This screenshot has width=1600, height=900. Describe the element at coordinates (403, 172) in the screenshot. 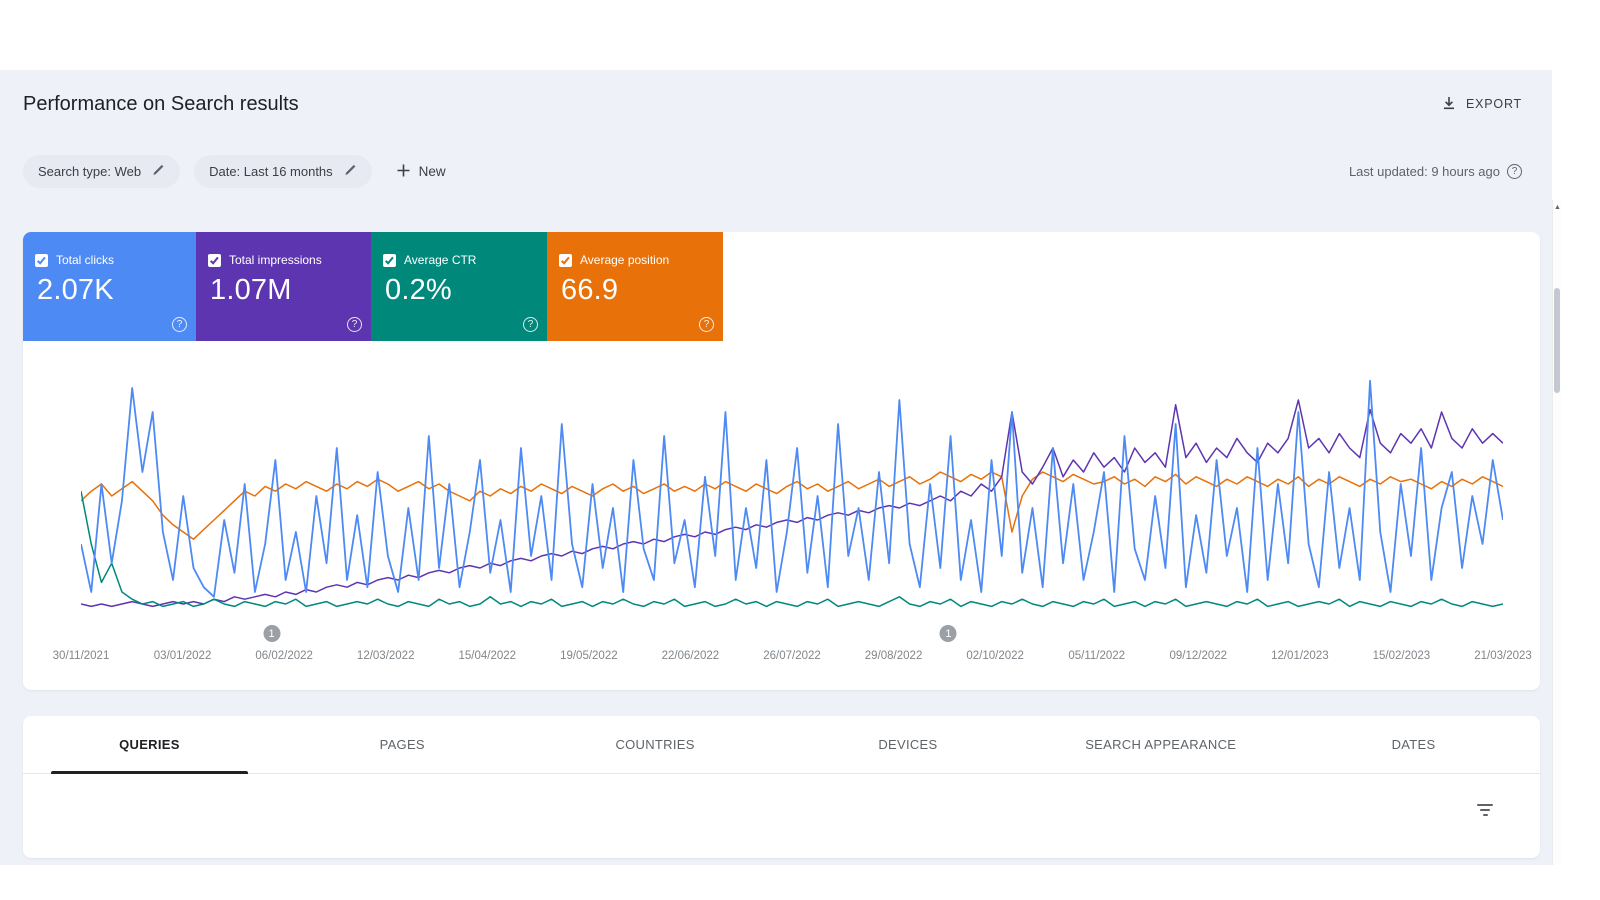

I see `plus-icon` at that location.